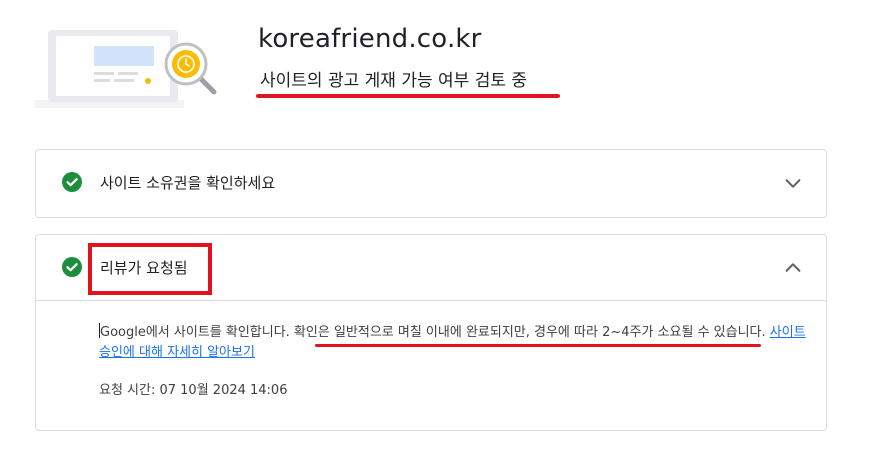  I want to click on chevron-down-icon, so click(793, 183).